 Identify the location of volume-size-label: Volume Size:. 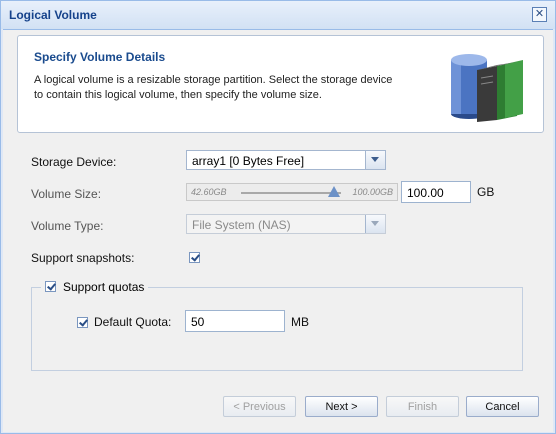
(66, 194).